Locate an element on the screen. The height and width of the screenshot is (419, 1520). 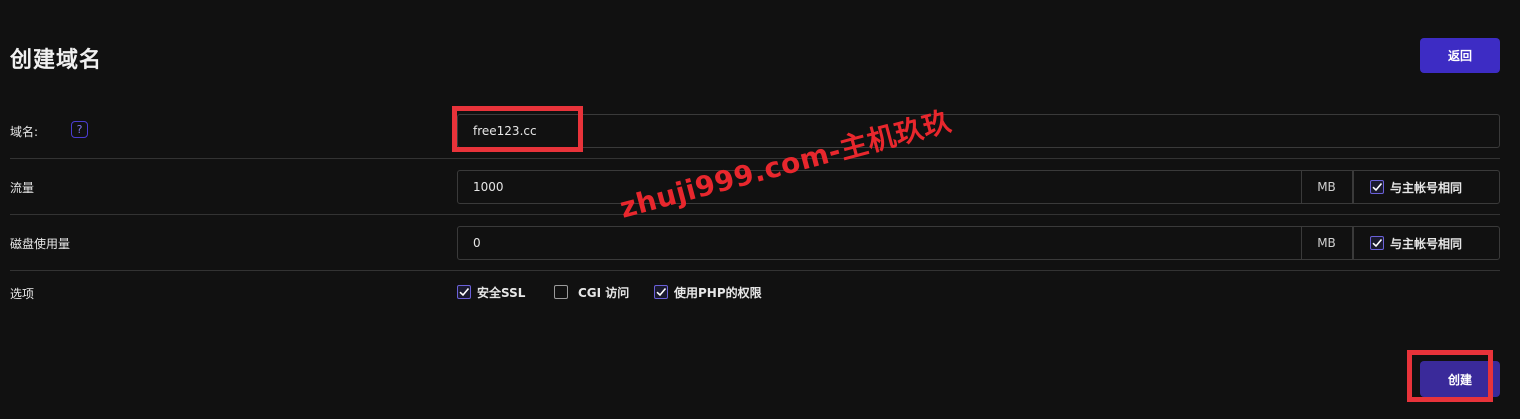
options-label: 选项 is located at coordinates (22, 294).